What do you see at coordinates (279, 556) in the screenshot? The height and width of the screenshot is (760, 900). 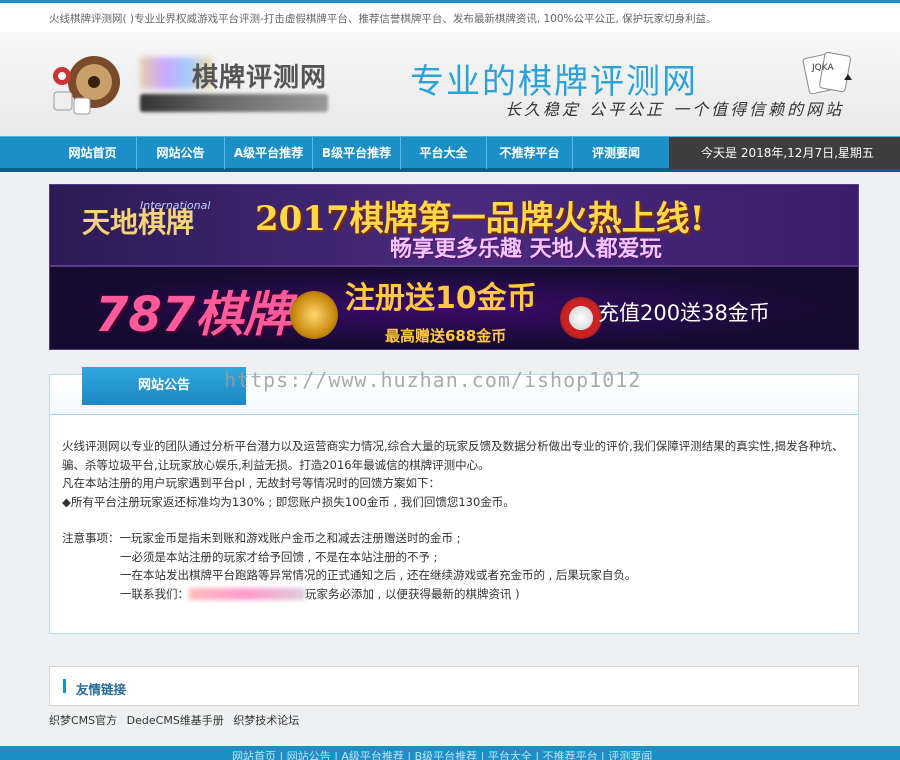 I see `notice-item-2: 一必须是本站注册的玩家才给予回馈 , 不是在本站注册的不予 ;` at bounding box center [279, 556].